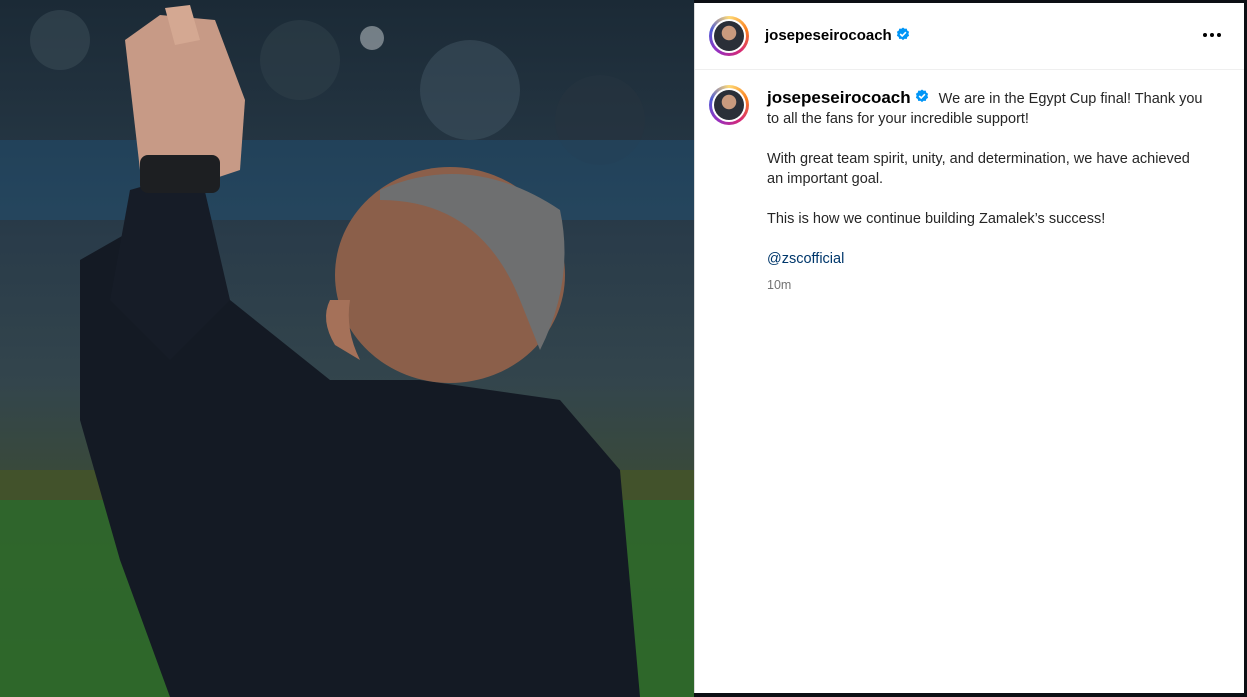 This screenshot has width=1247, height=697. Describe the element at coordinates (839, 97) in the screenshot. I see `caption-username: josepeseirocoach` at that location.